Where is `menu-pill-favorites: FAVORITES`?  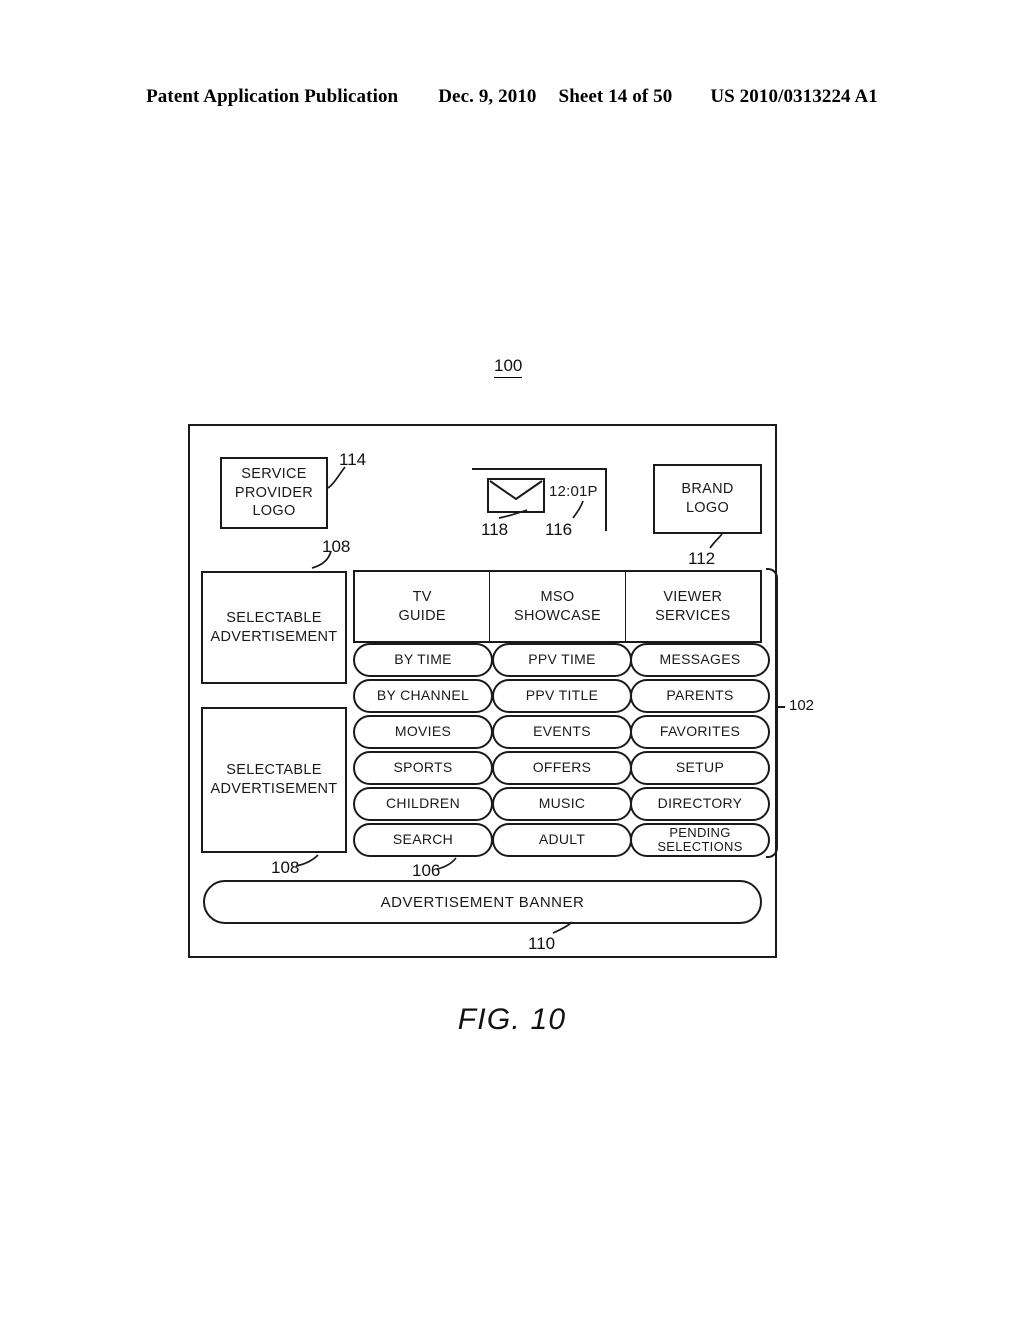
menu-pill-favorites: FAVORITES is located at coordinates (700, 732).